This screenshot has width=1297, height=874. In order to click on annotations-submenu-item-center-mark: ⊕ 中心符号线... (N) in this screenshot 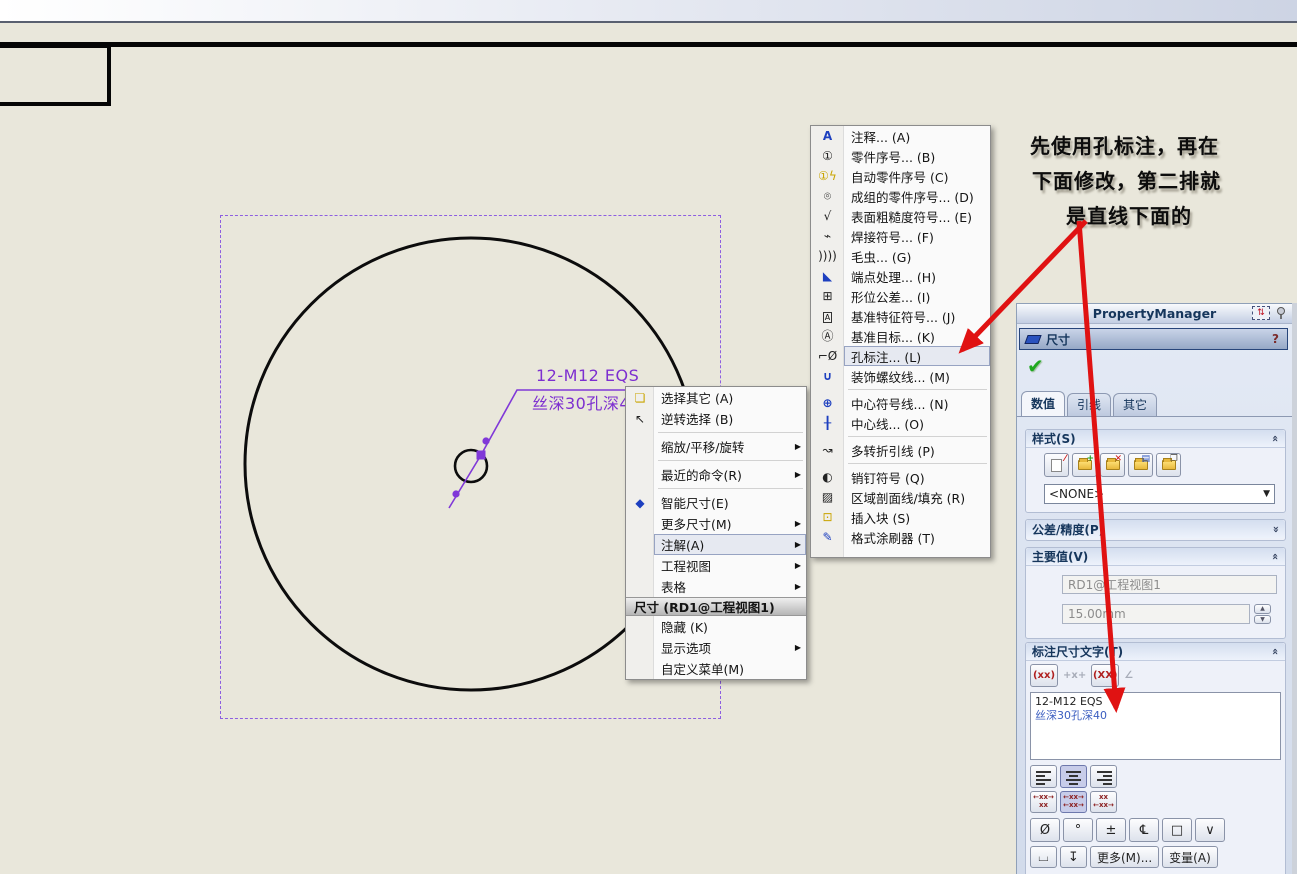, I will do `click(900, 403)`.